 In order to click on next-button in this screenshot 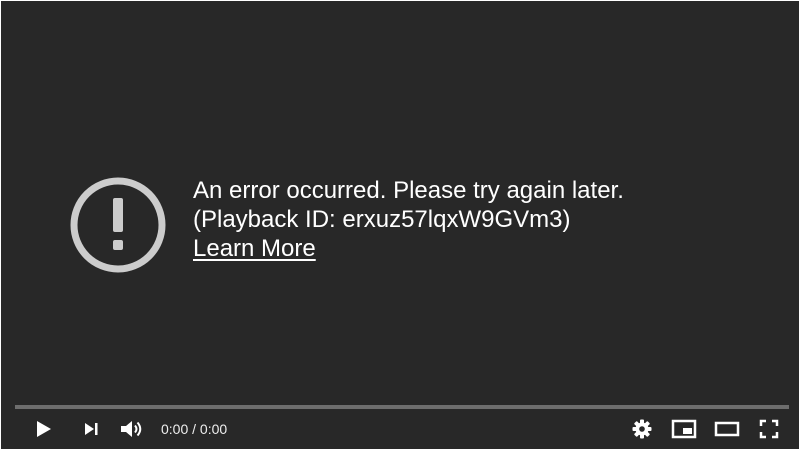, I will do `click(91, 429)`.